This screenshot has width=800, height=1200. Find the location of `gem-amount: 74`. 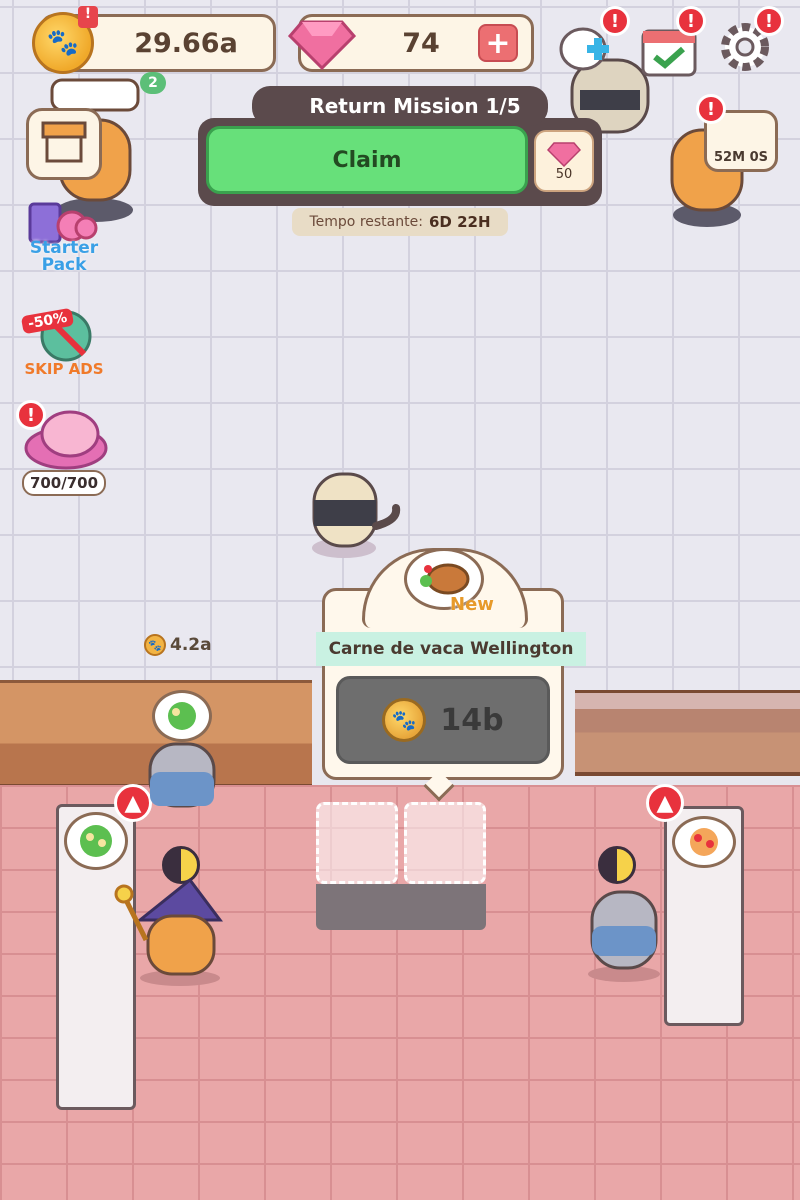

gem-amount: 74 is located at coordinates (421, 43).